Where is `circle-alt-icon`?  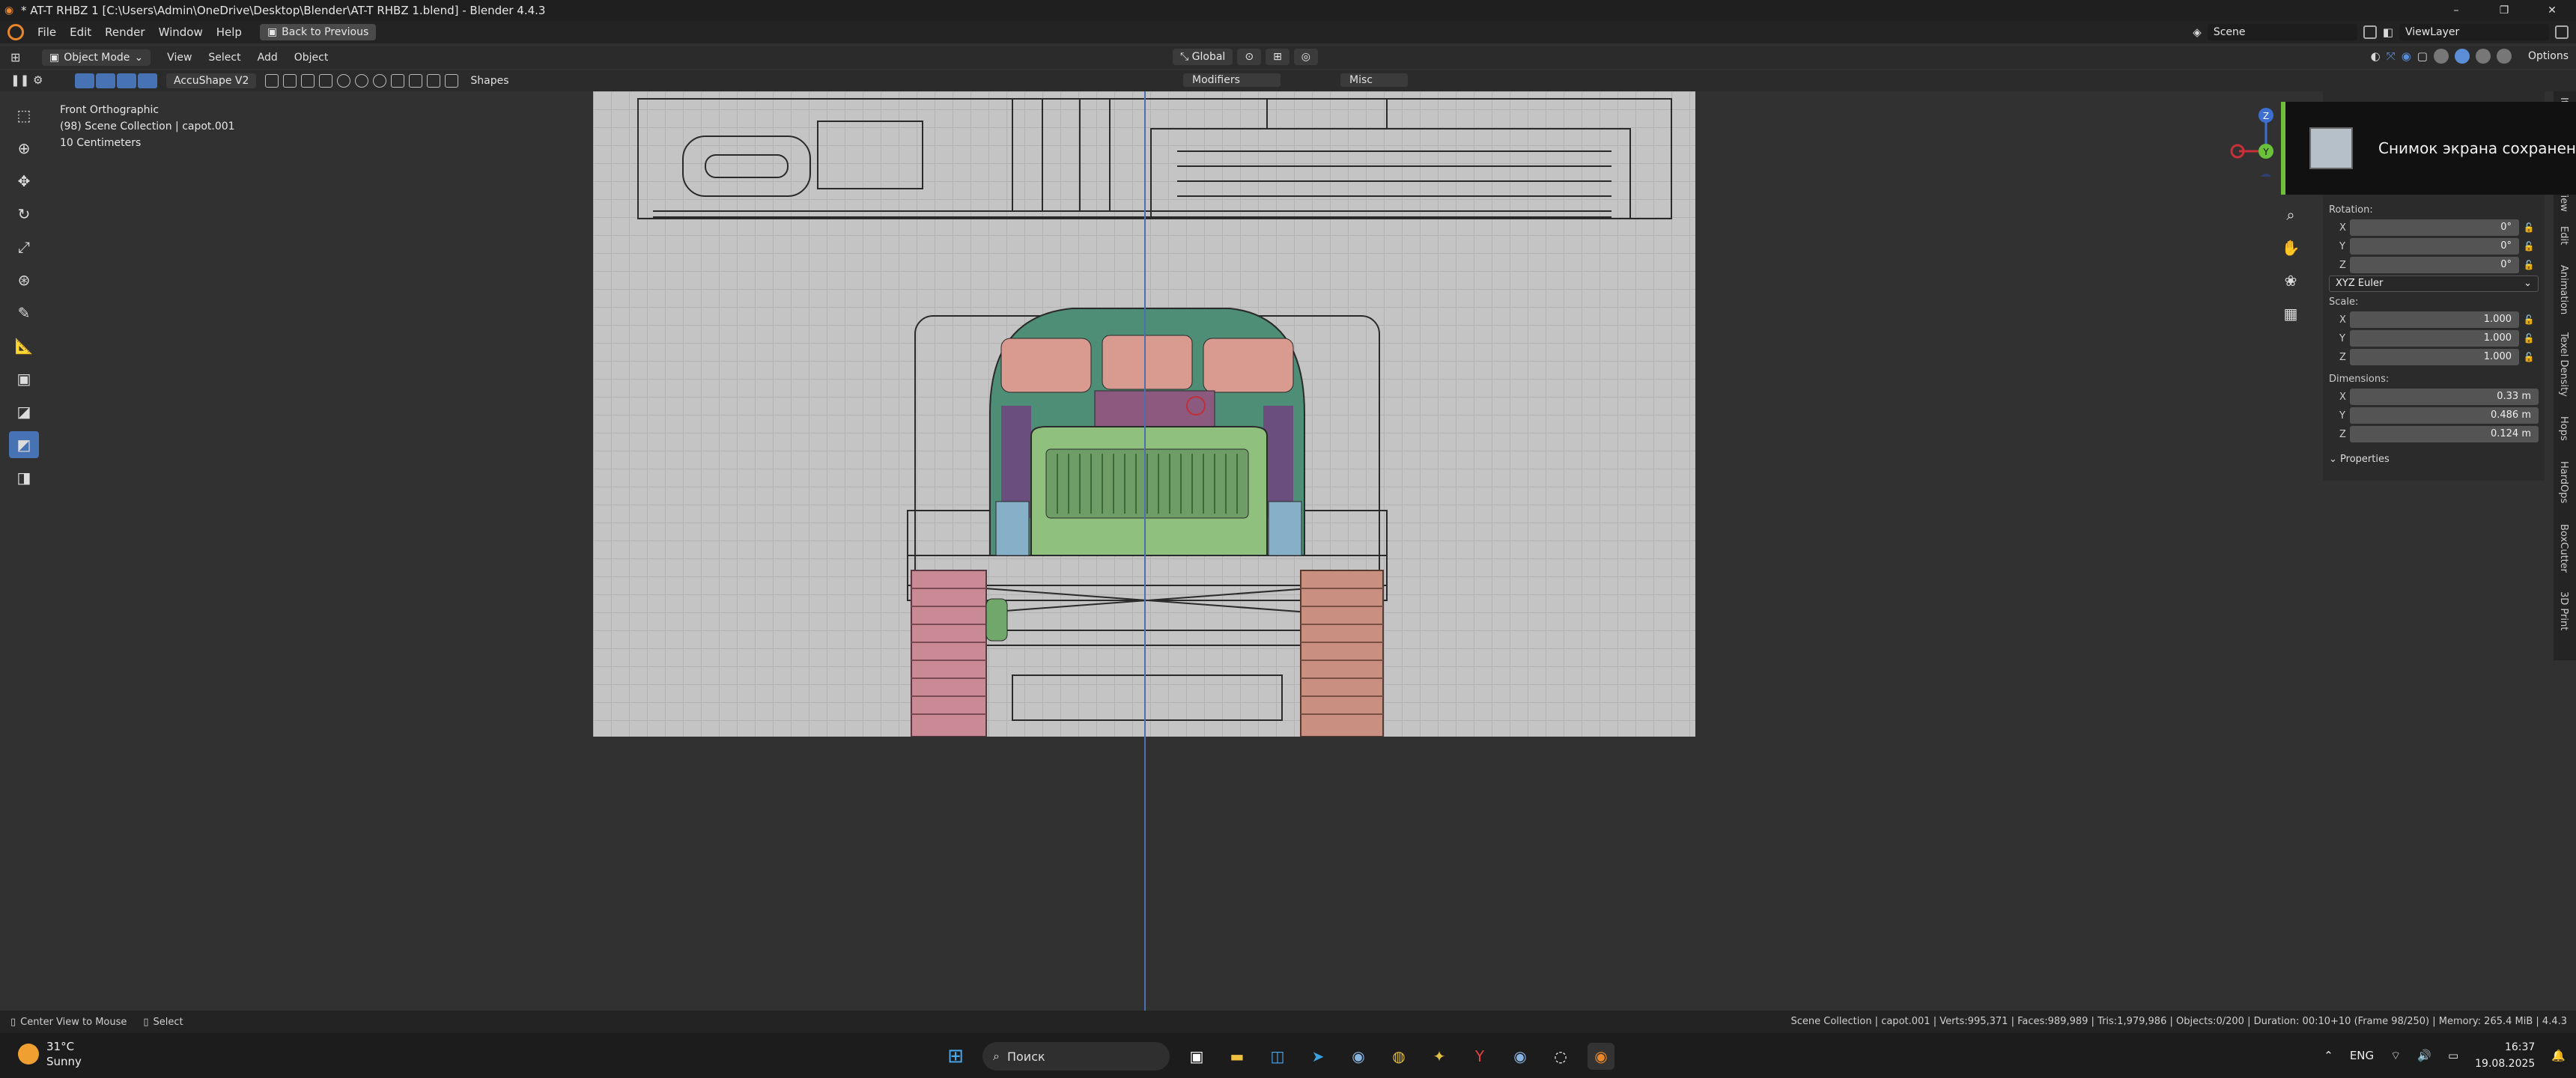
circle-alt-icon is located at coordinates (362, 81).